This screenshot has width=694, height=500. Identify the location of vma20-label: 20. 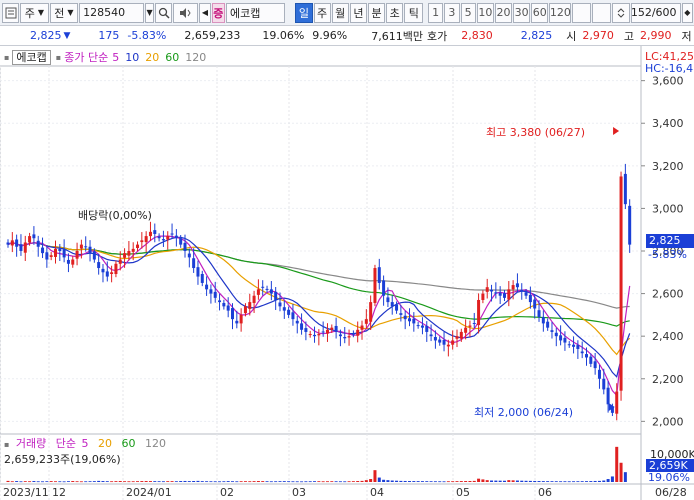
(105, 443).